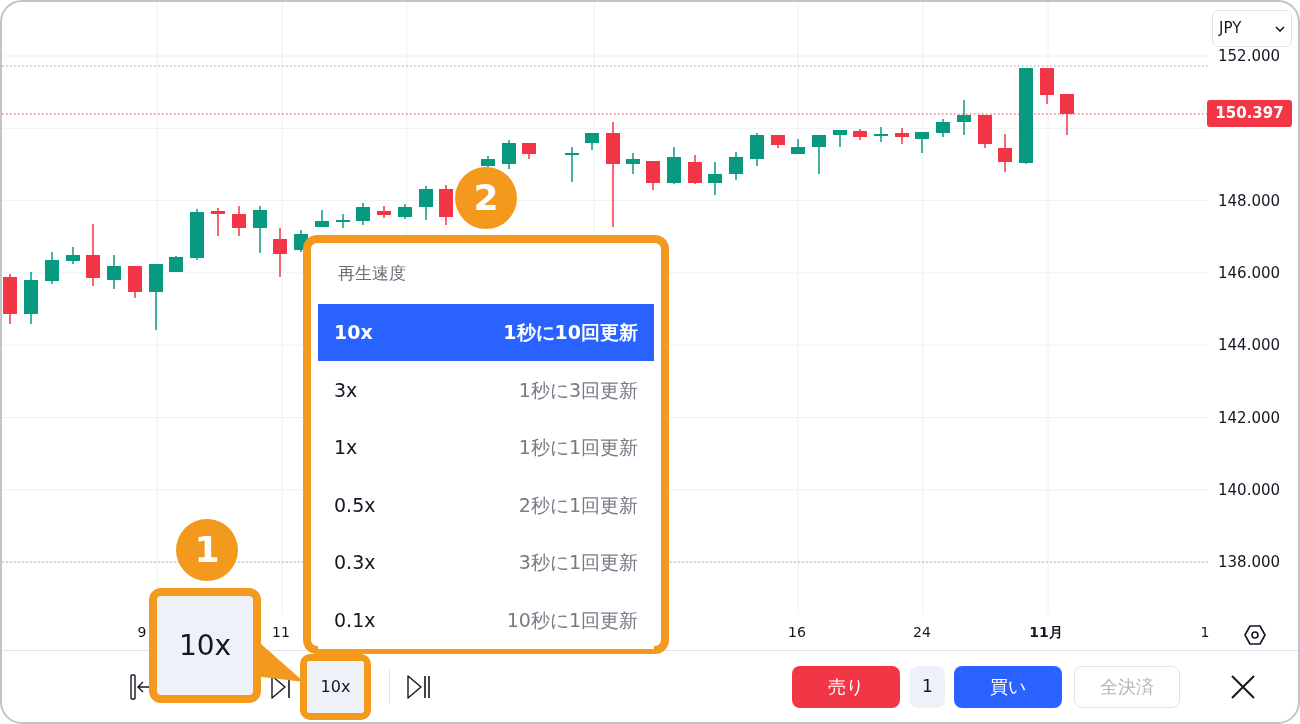  What do you see at coordinates (1280, 28) in the screenshot?
I see `chevron-down-icon` at bounding box center [1280, 28].